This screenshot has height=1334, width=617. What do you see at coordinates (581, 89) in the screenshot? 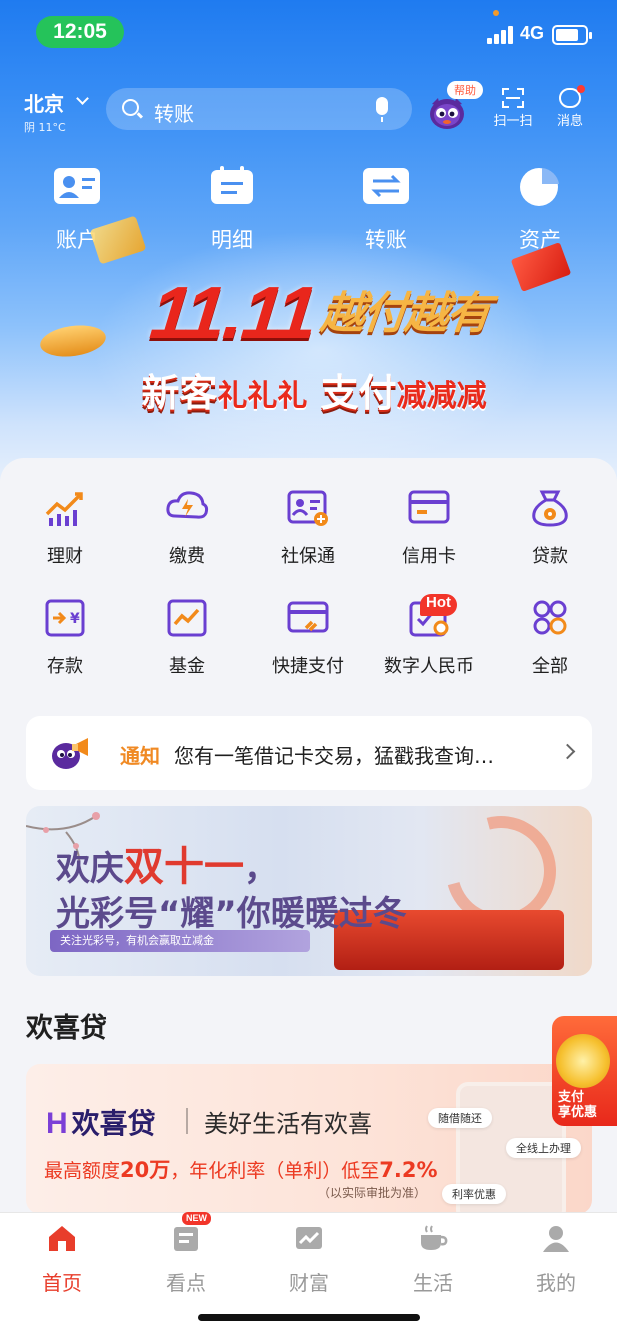
I see `unread-dot` at bounding box center [581, 89].